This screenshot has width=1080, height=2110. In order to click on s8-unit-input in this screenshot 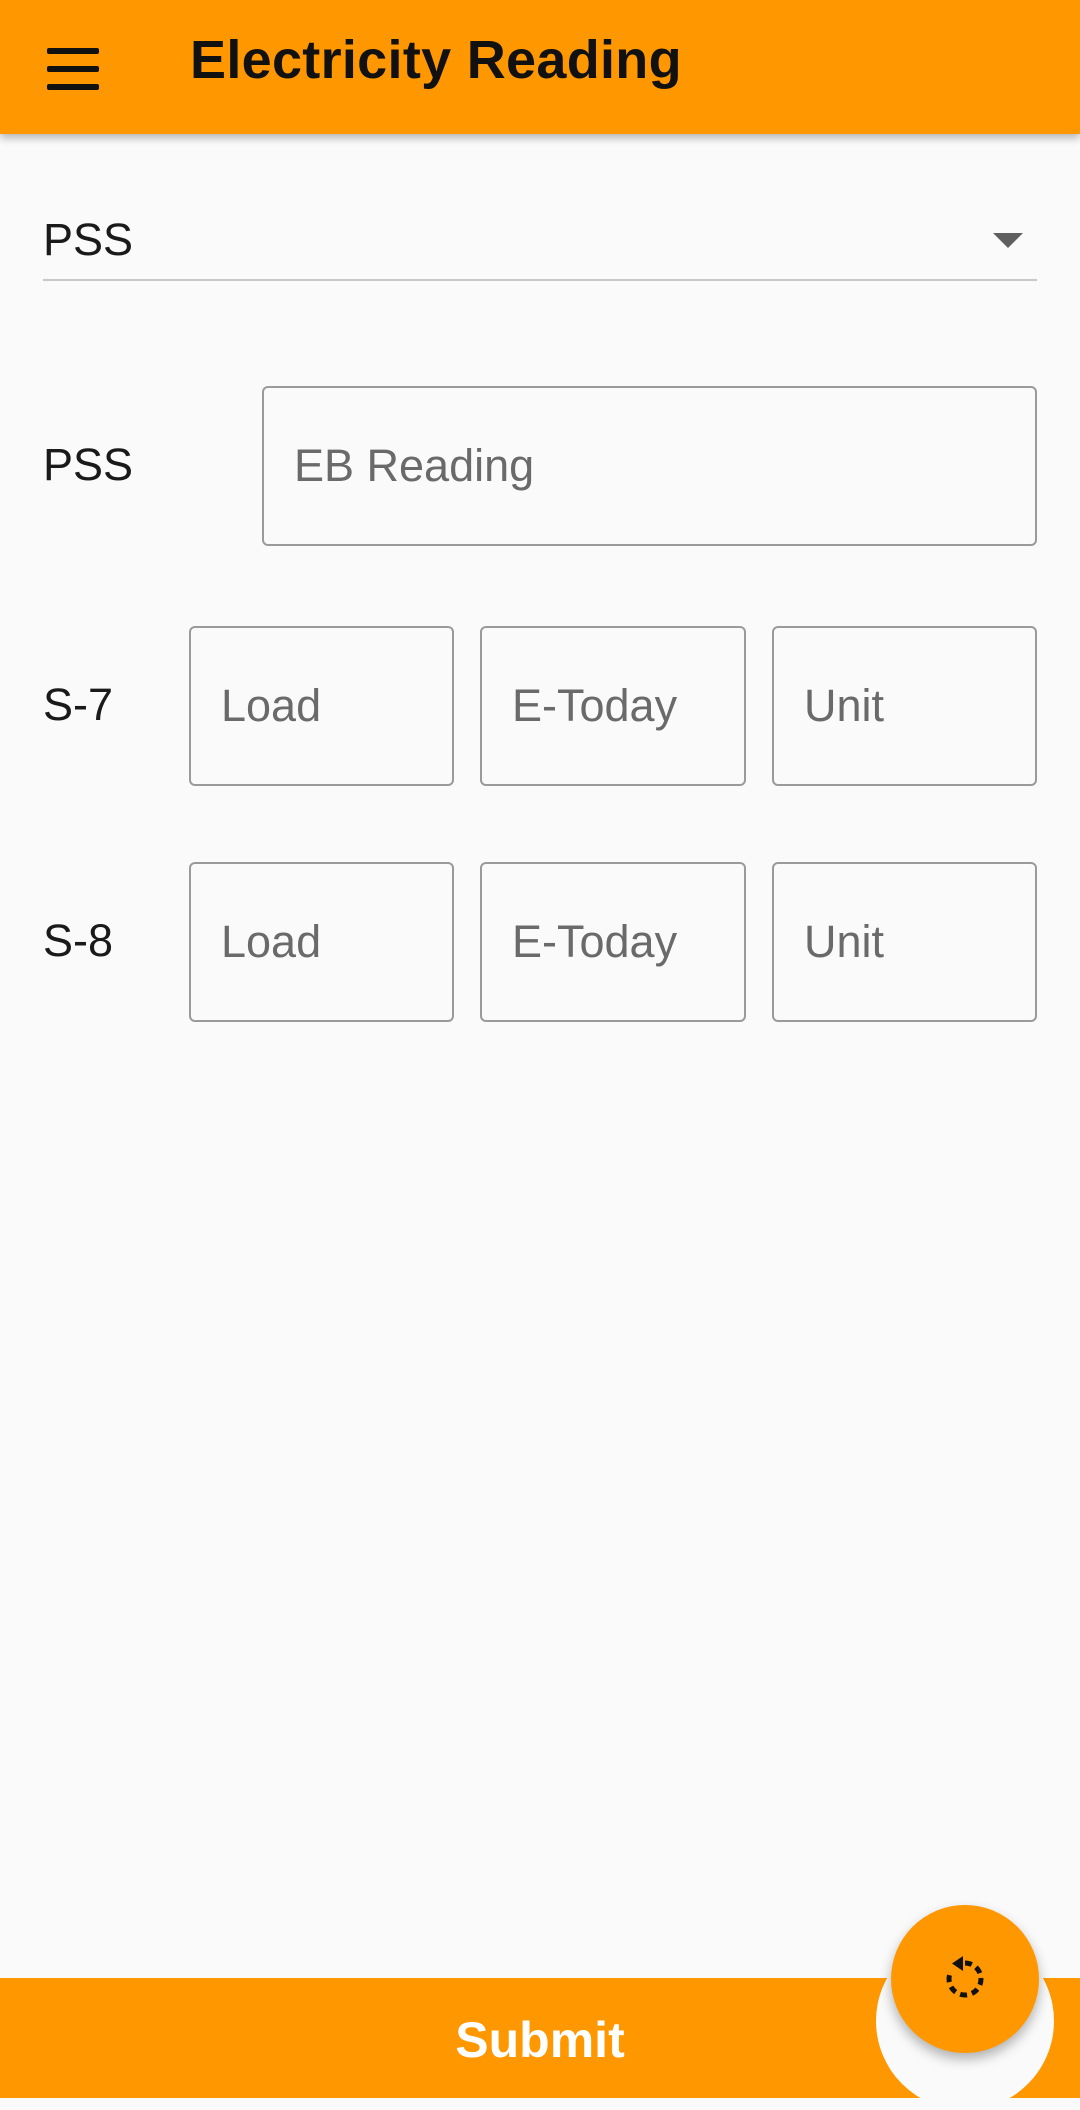, I will do `click(904, 942)`.